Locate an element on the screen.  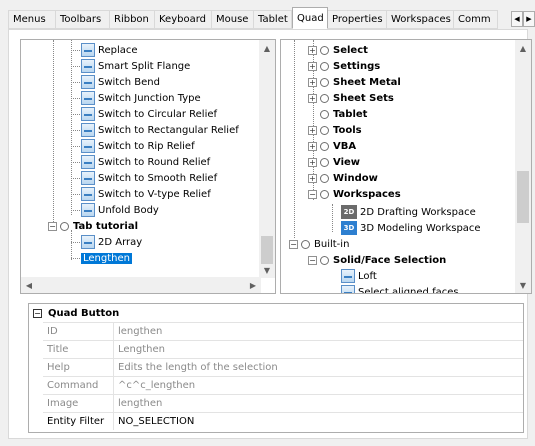
tab-scroll-right-button: ▶ is located at coordinates (529, 19).